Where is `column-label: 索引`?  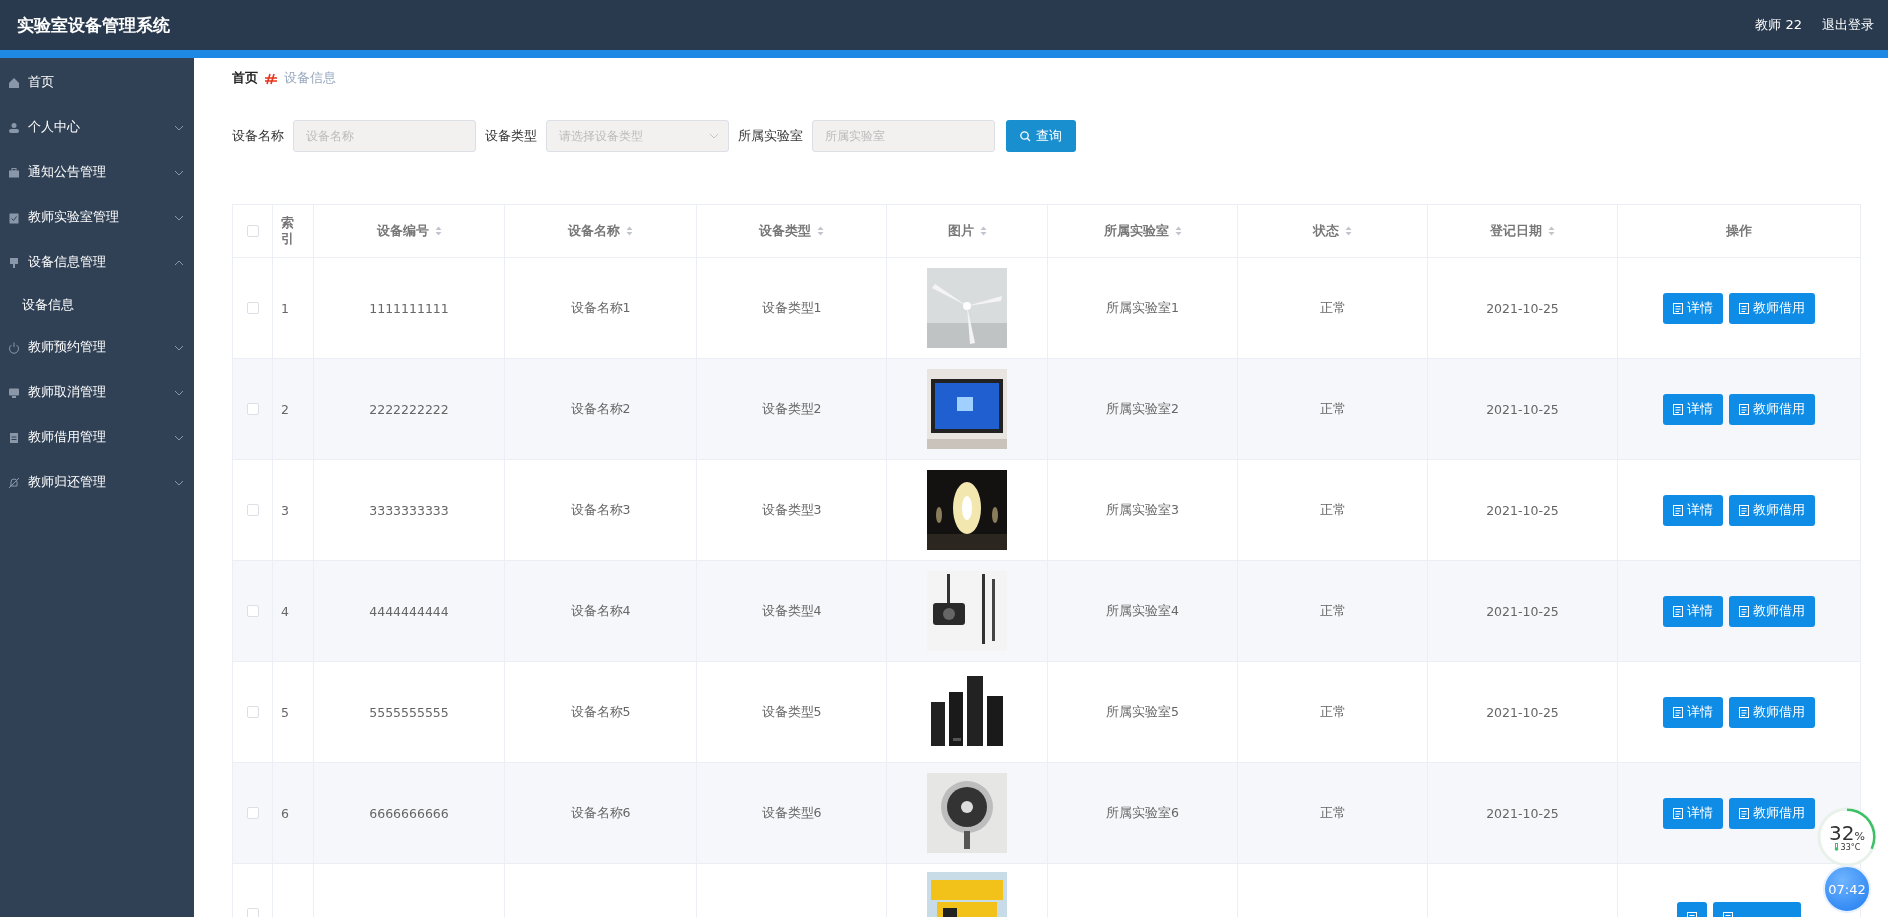 column-label: 索引 is located at coordinates (287, 231).